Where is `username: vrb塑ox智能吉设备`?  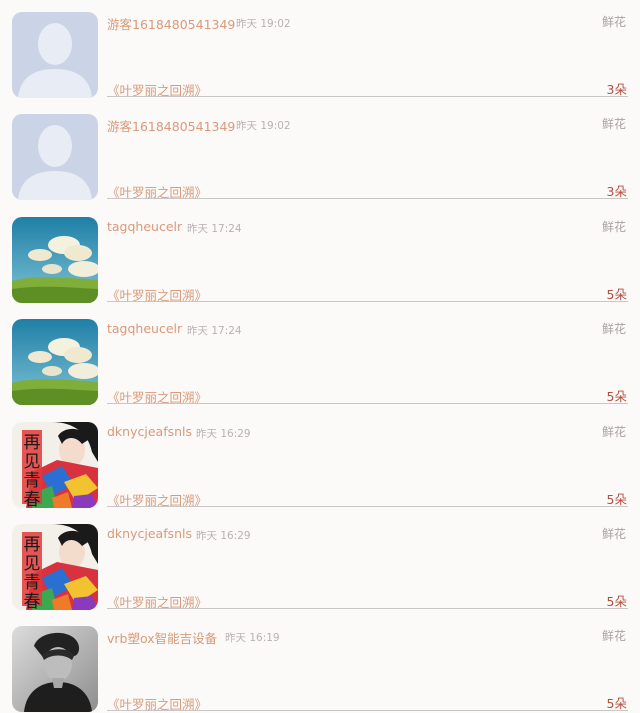 username: vrb塑ox智能吉设备 is located at coordinates (162, 637).